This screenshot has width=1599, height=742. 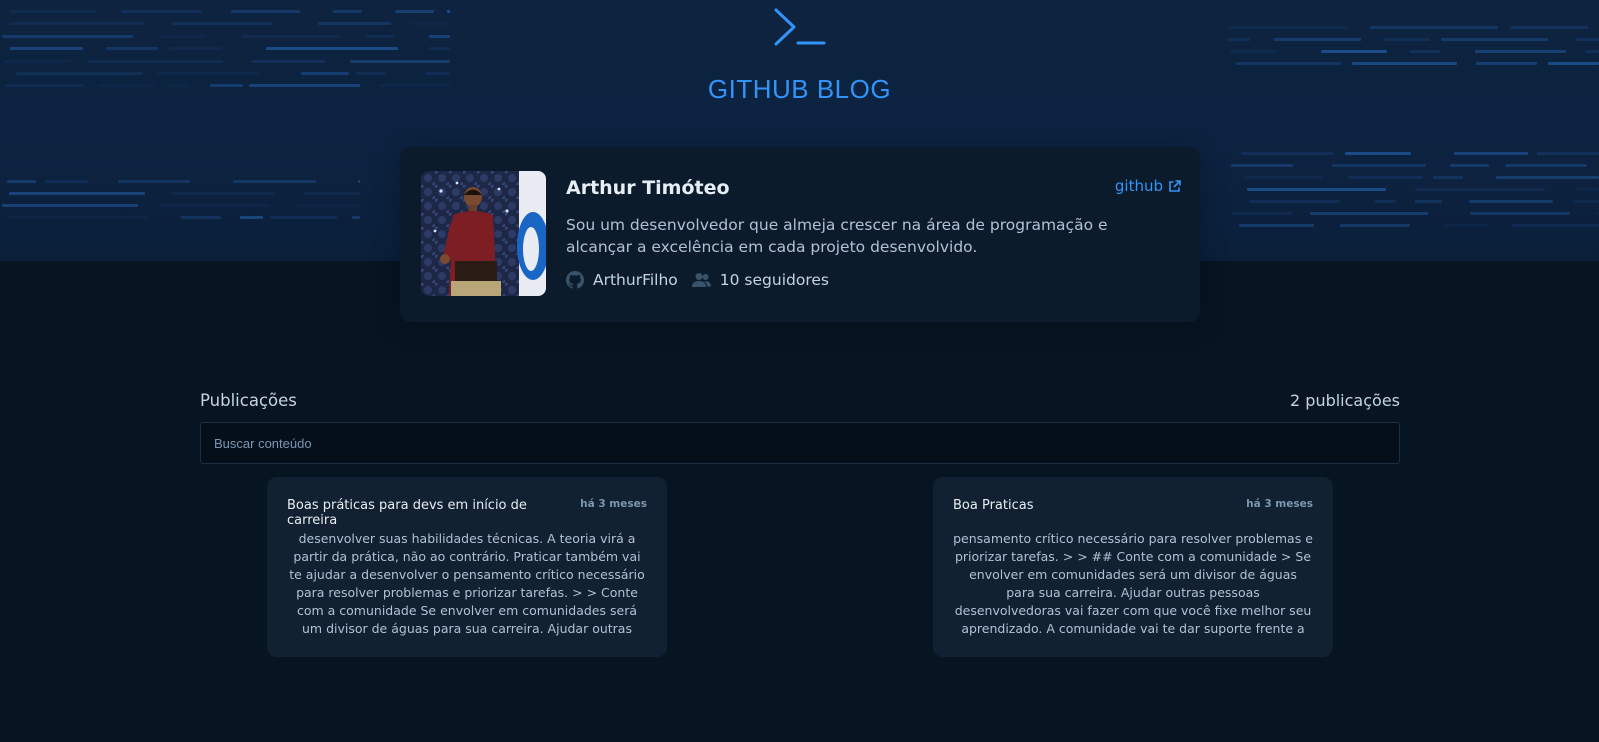 What do you see at coordinates (701, 280) in the screenshot?
I see `users-icon` at bounding box center [701, 280].